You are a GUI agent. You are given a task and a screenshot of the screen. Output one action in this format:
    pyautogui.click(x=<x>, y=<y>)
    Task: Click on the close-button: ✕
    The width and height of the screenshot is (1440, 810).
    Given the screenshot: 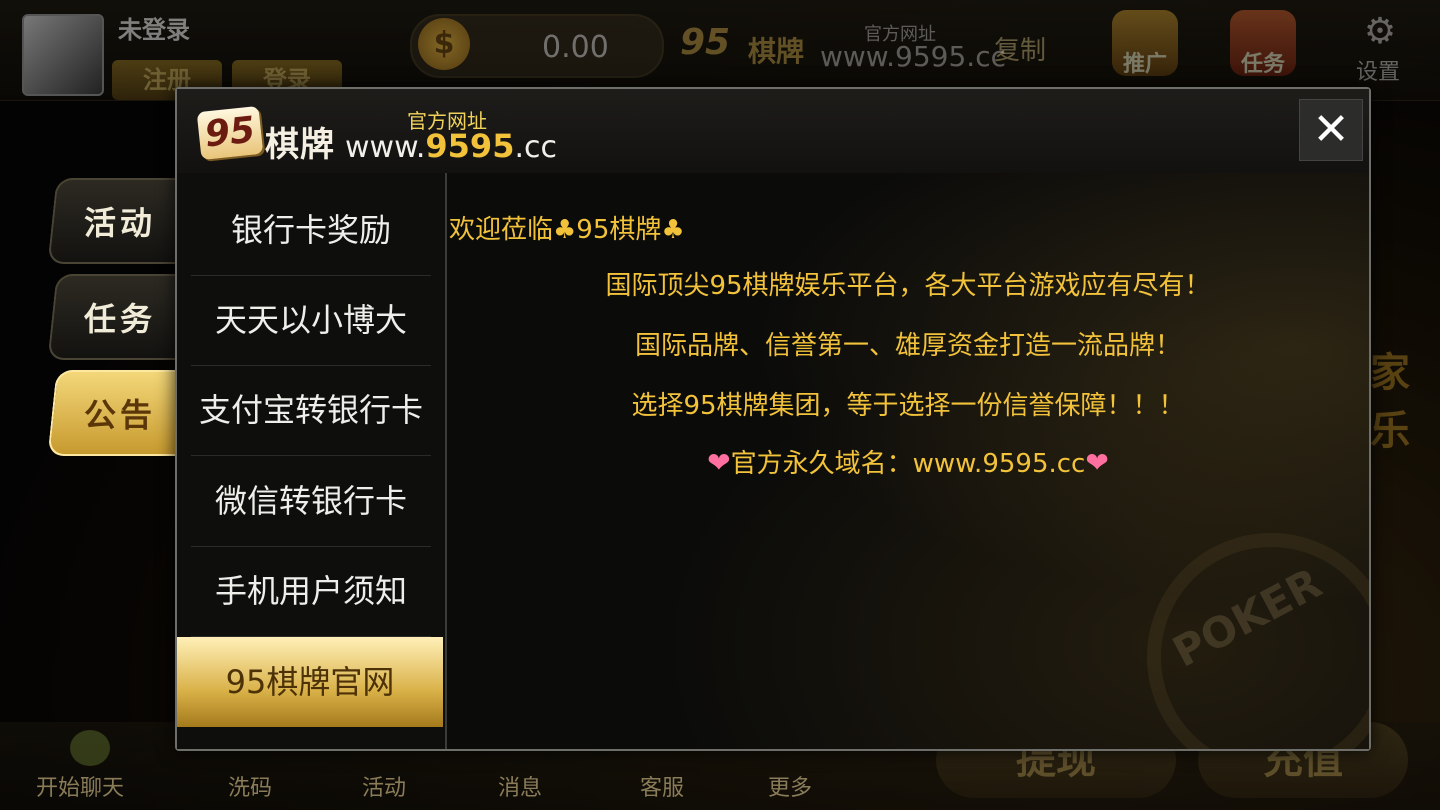 What is the action you would take?
    pyautogui.click(x=1331, y=130)
    